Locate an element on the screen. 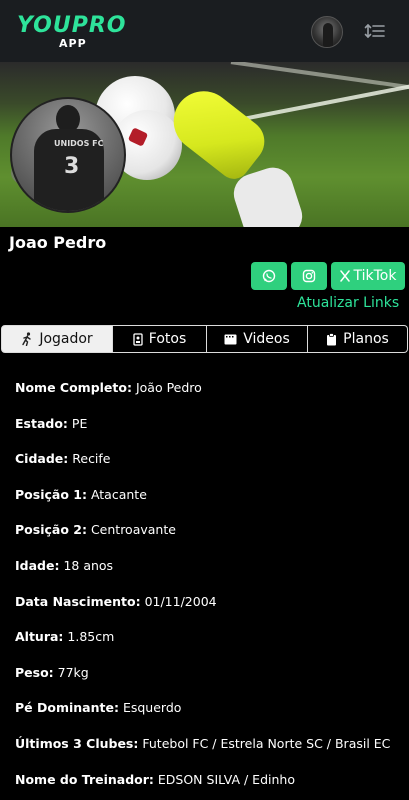 The image size is (409, 800). menu-toggle-button is located at coordinates (376, 31).